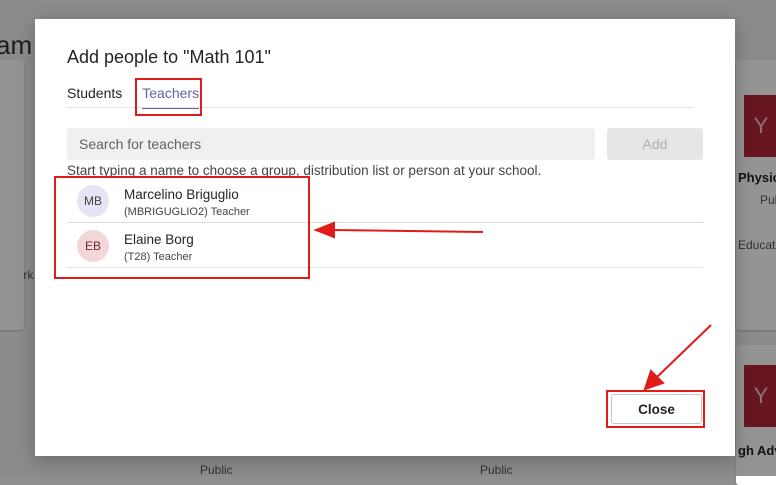 This screenshot has width=776, height=485. Describe the element at coordinates (324, 230) in the screenshot. I see `annotation-arrowhead` at that location.